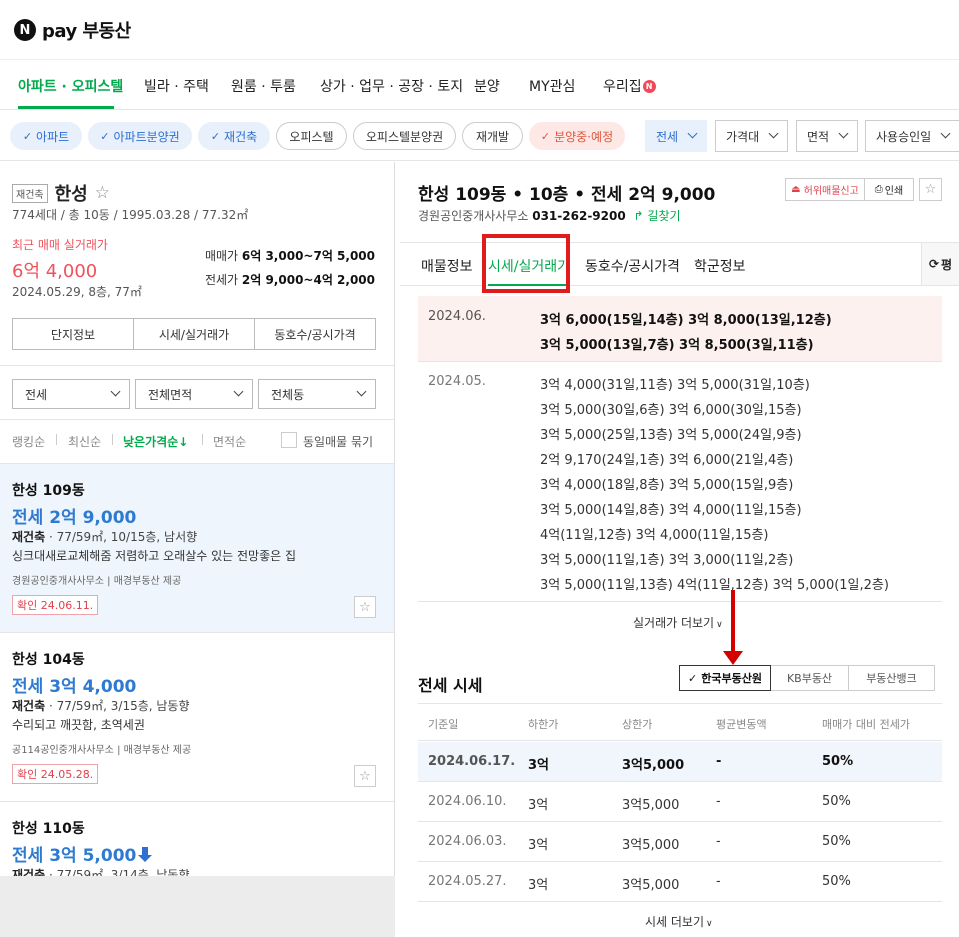  Describe the element at coordinates (194, 334) in the screenshot. I see `price-trade-button: 시세/실거래가` at that location.